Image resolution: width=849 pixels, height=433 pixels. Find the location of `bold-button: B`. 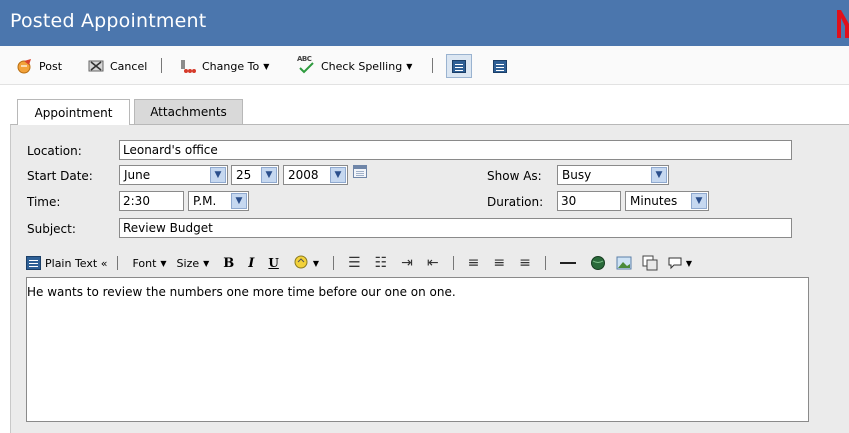

bold-button: B is located at coordinates (228, 263).